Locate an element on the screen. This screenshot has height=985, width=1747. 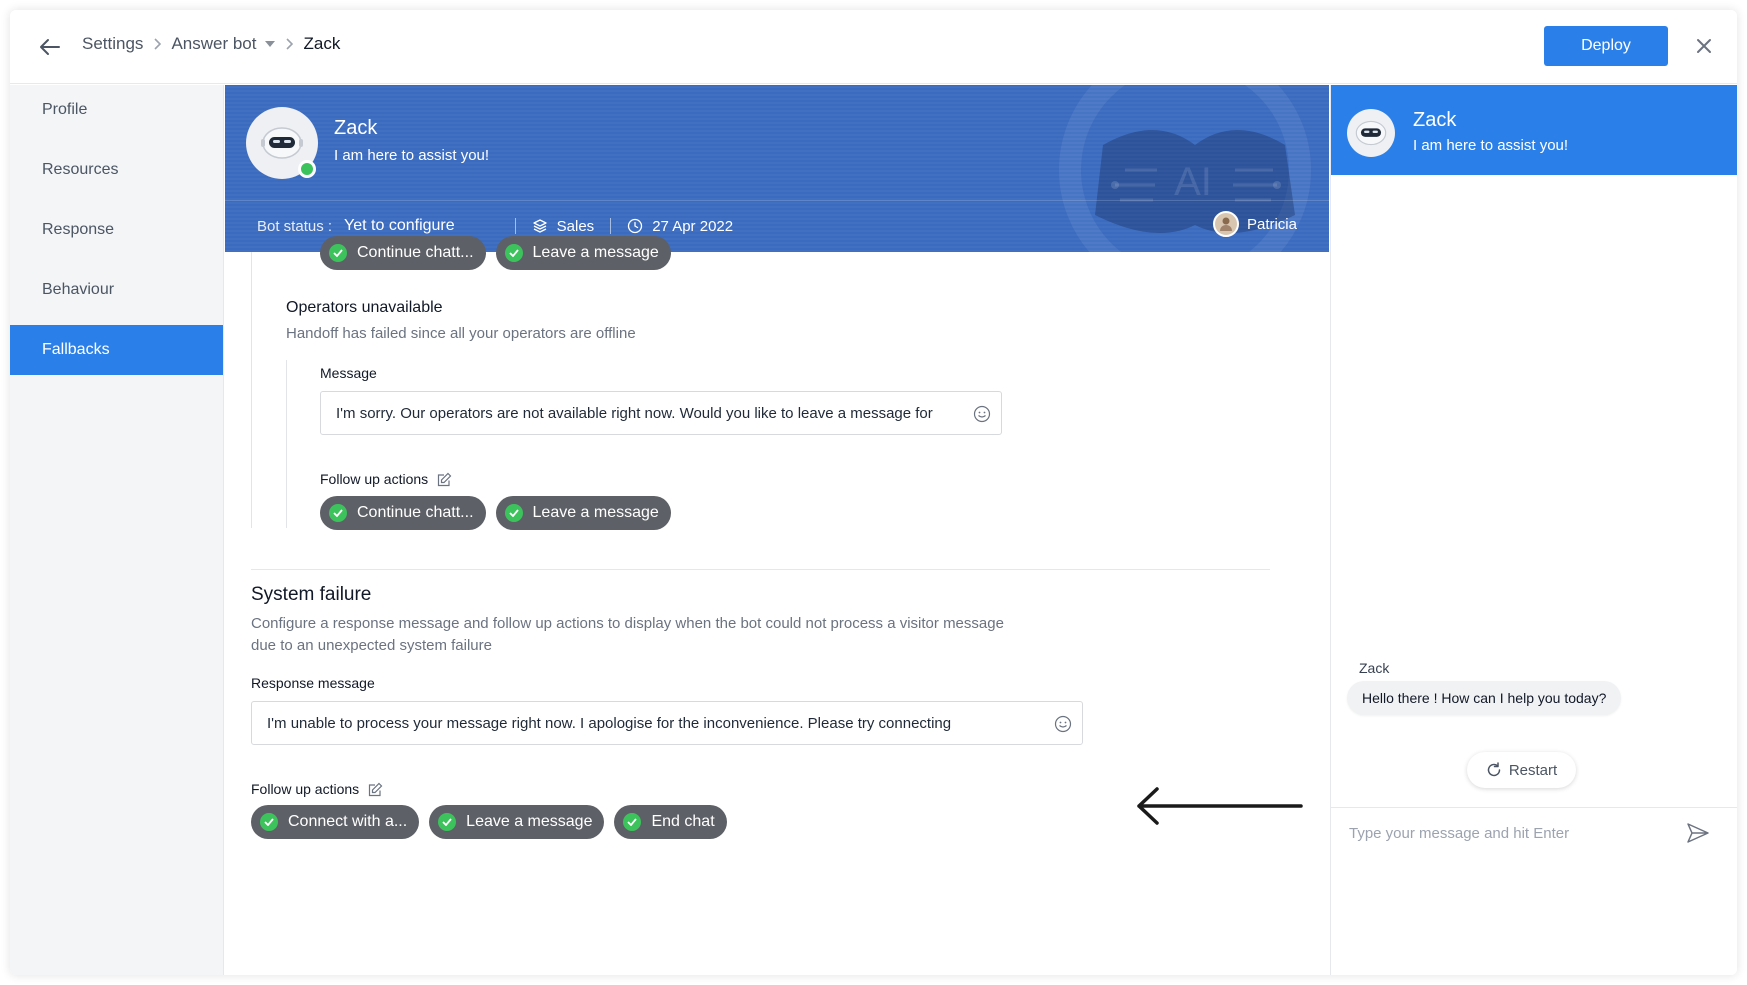
response-message-label: Response message is located at coordinates (313, 683).